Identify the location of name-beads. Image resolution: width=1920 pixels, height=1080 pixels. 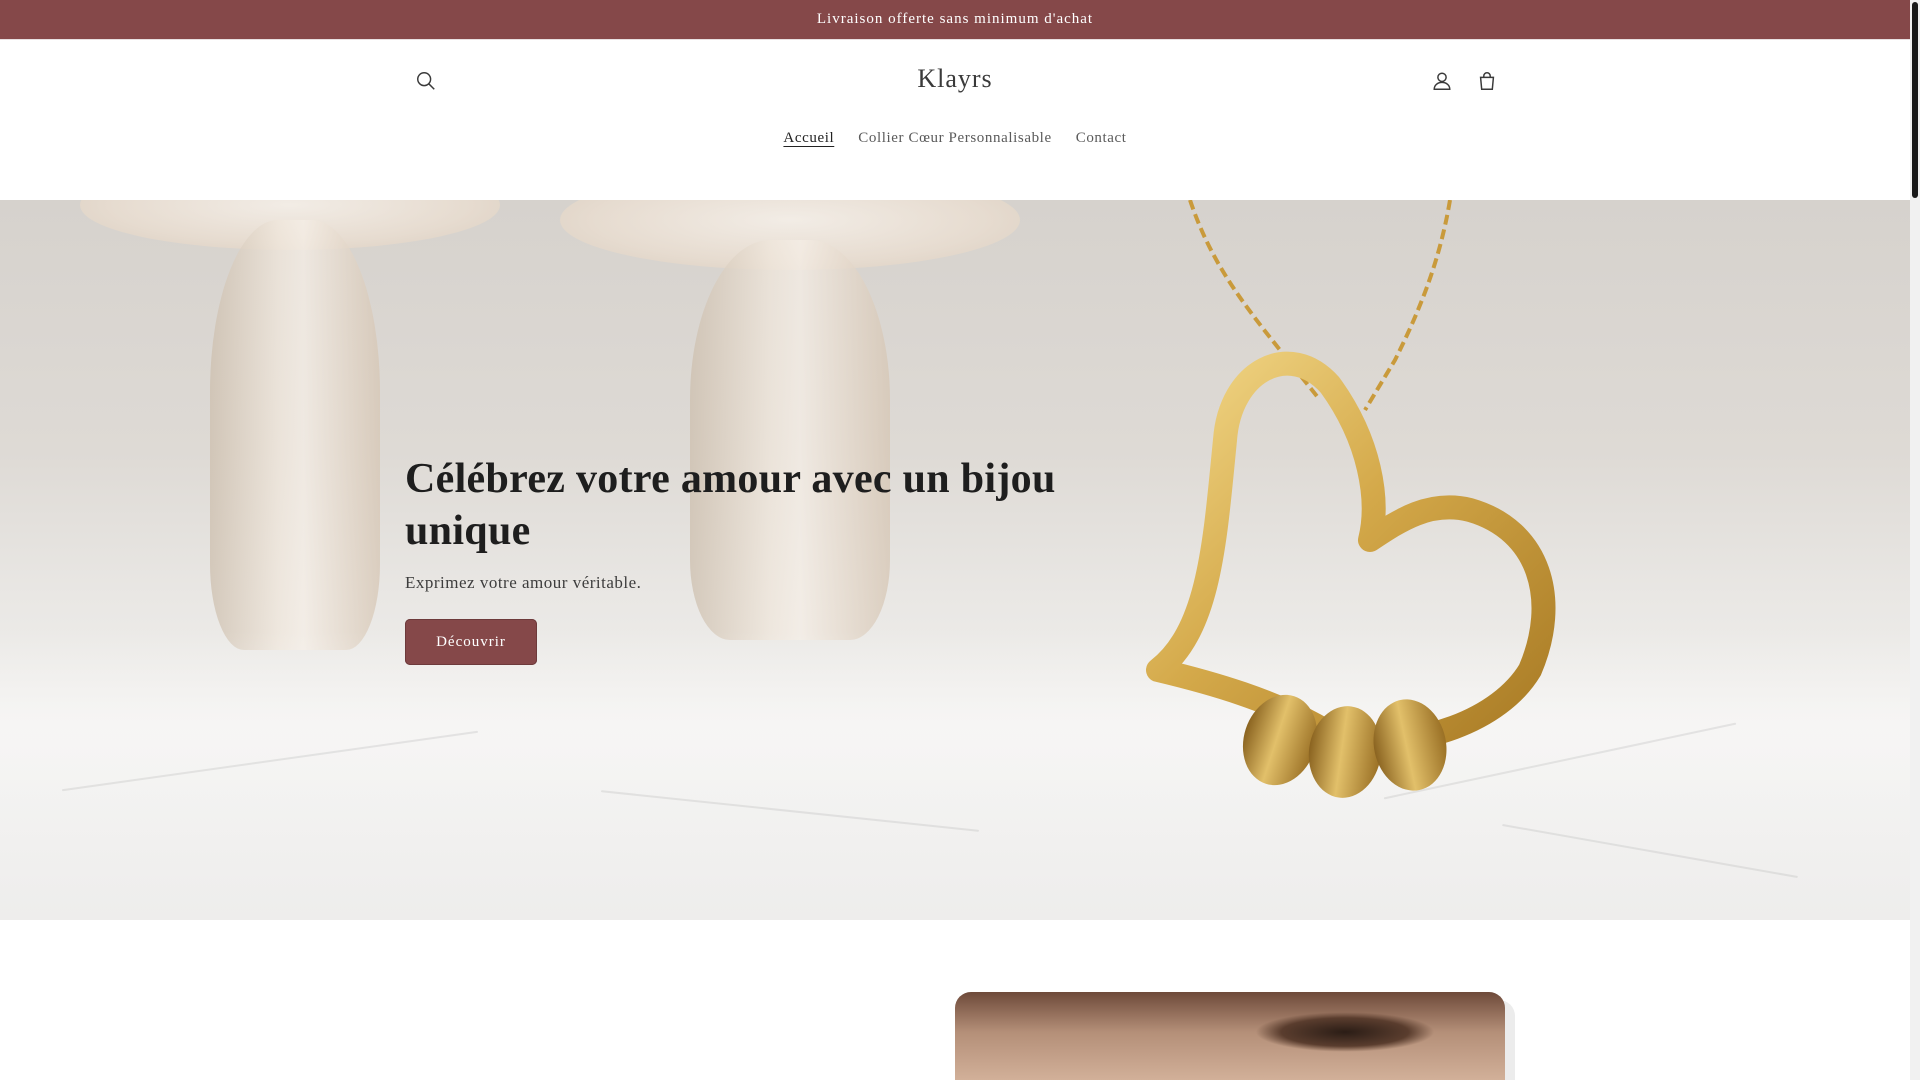
(1344, 746).